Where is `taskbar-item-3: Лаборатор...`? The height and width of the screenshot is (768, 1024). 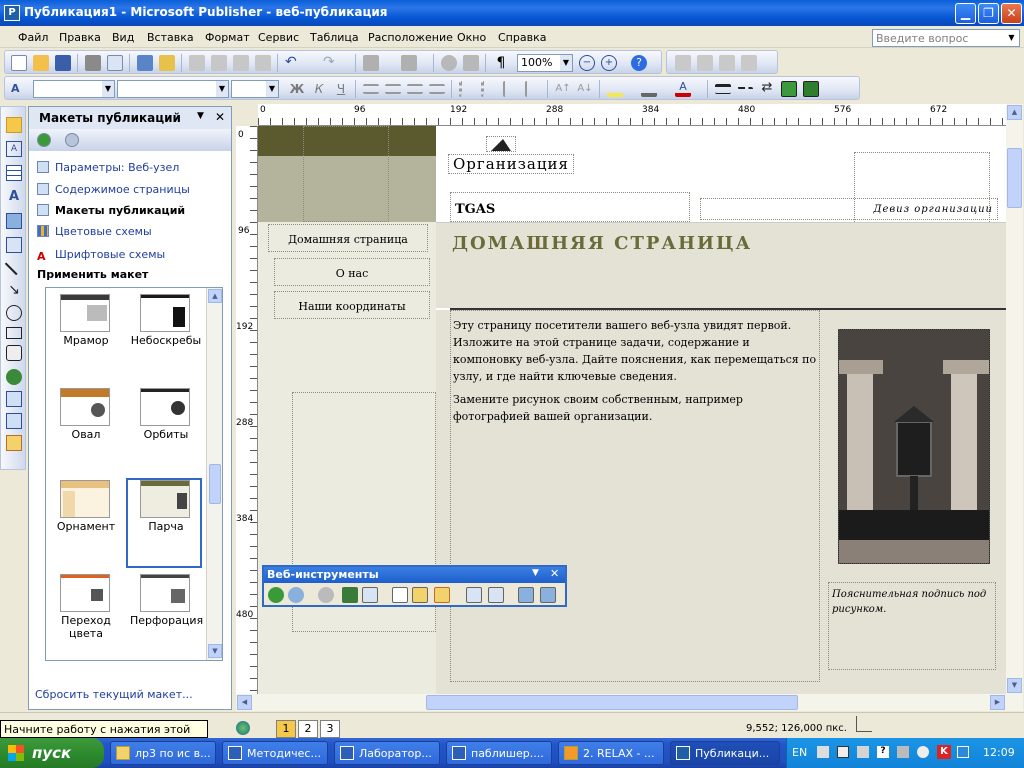 taskbar-item-3: Лаборатор... is located at coordinates (387, 753).